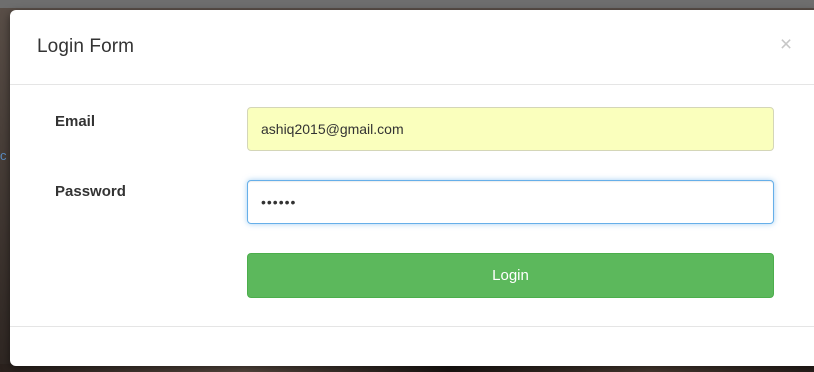 The width and height of the screenshot is (814, 372). Describe the element at coordinates (3, 155) in the screenshot. I see `backdrop-partial-text: c` at that location.